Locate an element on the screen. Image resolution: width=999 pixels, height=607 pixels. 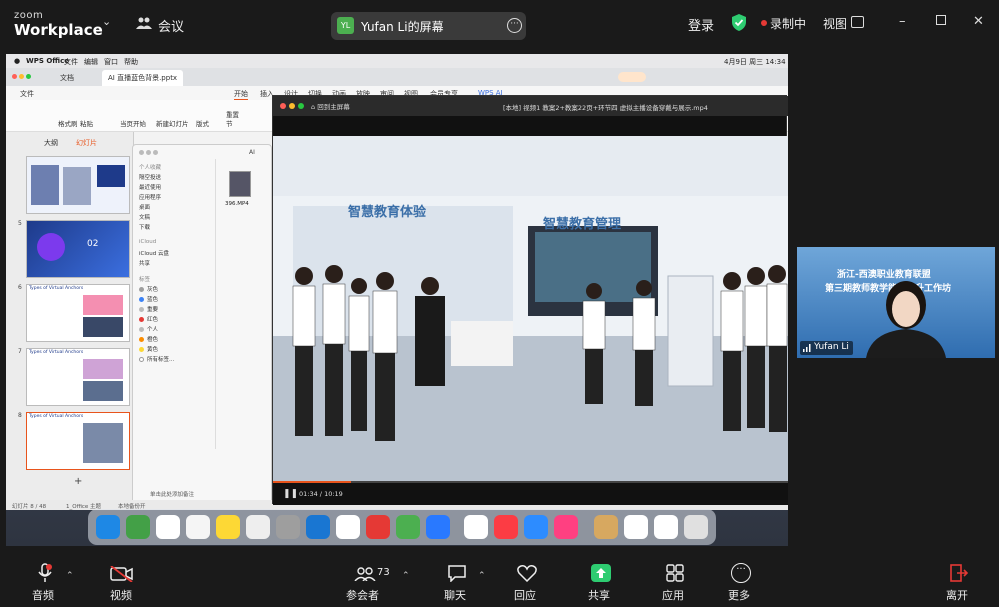
finder-minimize-icon is located at coordinates (148, 152).